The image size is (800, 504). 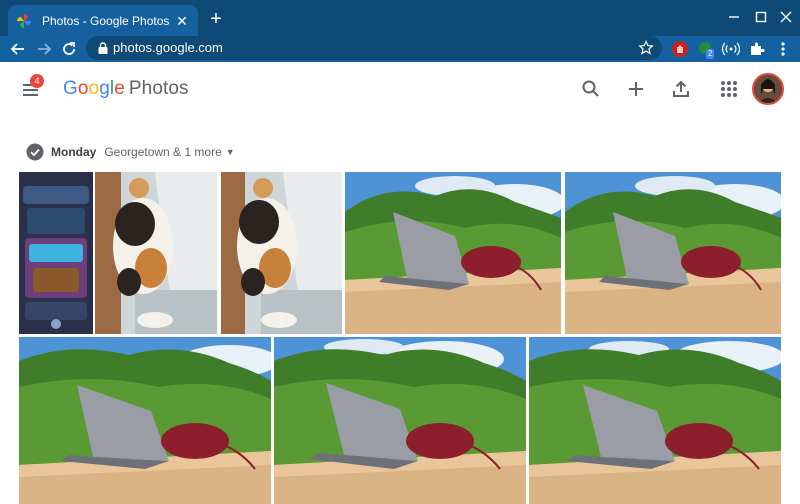 What do you see at coordinates (400, 89) in the screenshot?
I see `app-header: 4 Google Photos` at bounding box center [400, 89].